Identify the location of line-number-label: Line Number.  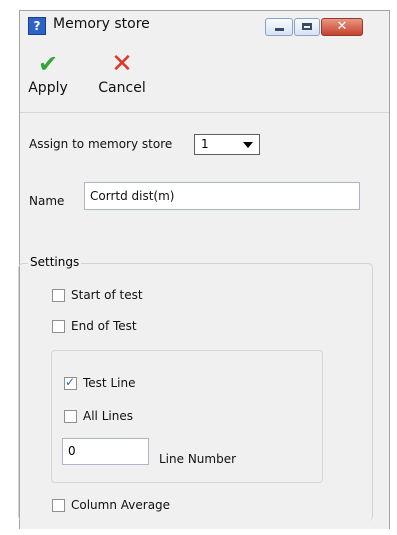
(198, 459).